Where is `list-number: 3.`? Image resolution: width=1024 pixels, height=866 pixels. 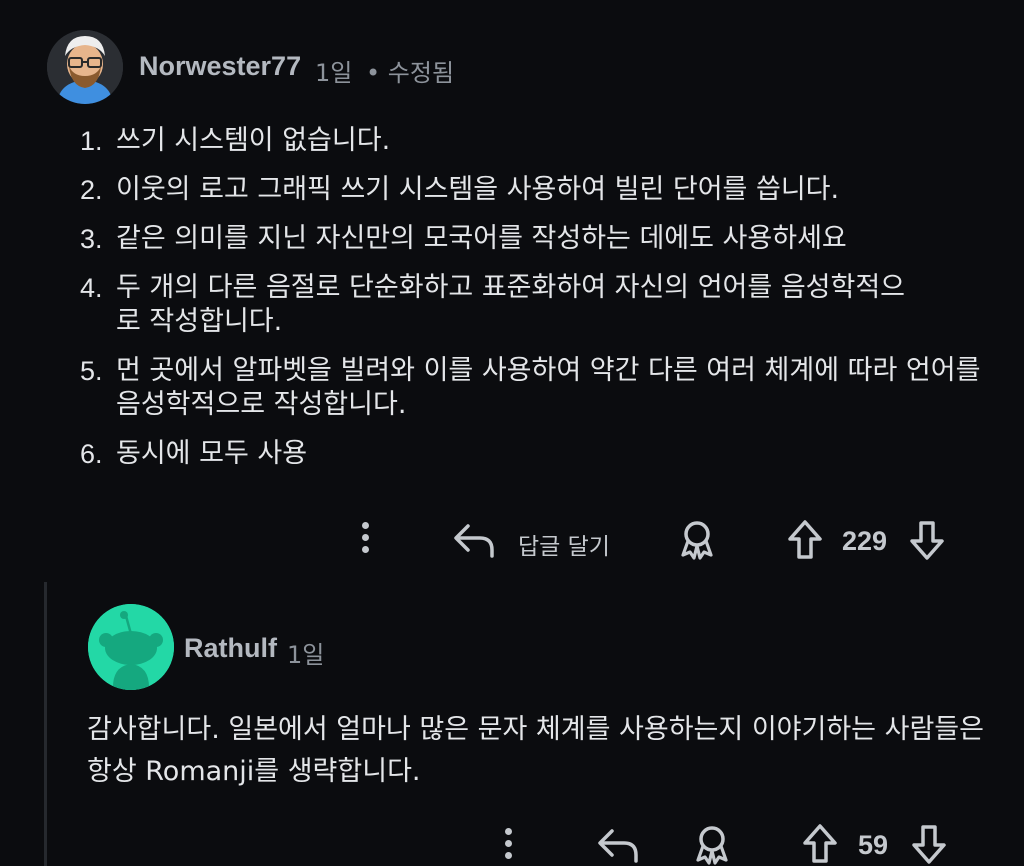 list-number: 3. is located at coordinates (91, 239).